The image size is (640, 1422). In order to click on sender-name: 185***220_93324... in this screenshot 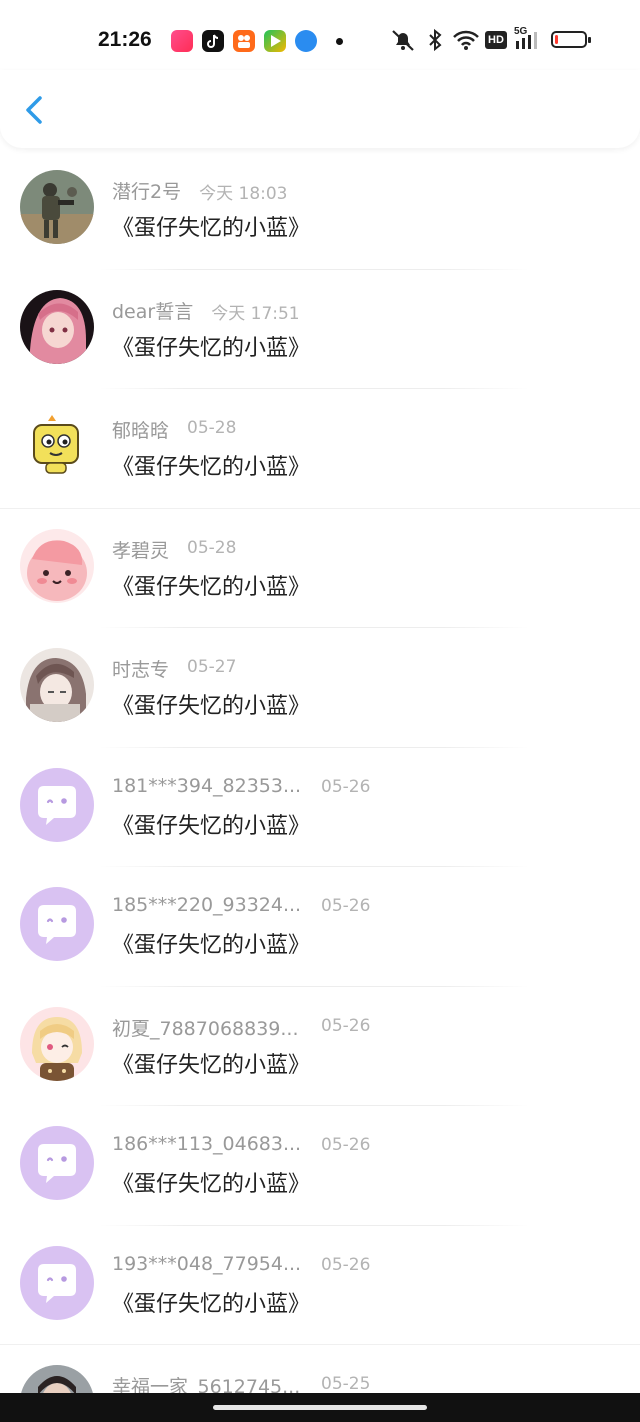, I will do `click(207, 905)`.